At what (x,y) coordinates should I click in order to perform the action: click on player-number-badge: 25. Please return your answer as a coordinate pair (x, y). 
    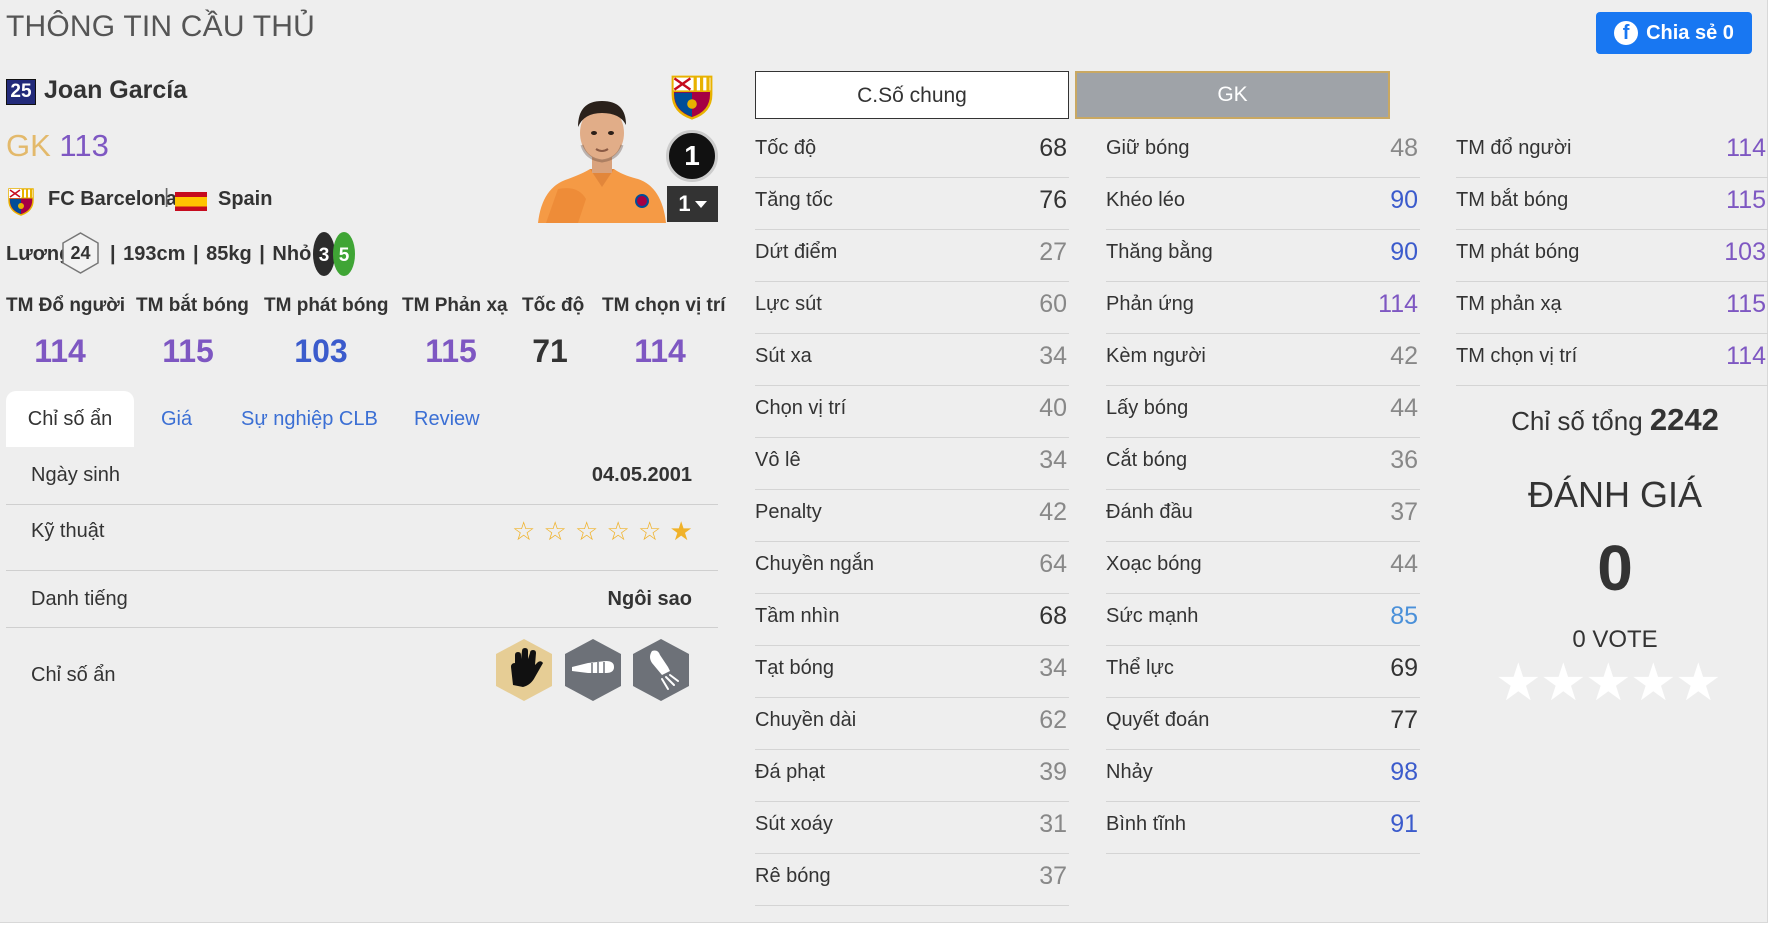
    Looking at the image, I should click on (21, 92).